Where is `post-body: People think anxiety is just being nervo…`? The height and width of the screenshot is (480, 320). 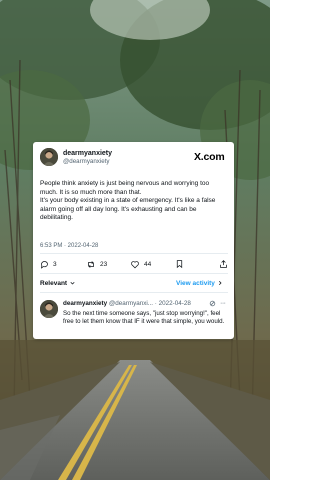
post-body: People think anxiety is just being nervo… is located at coordinates (134, 201).